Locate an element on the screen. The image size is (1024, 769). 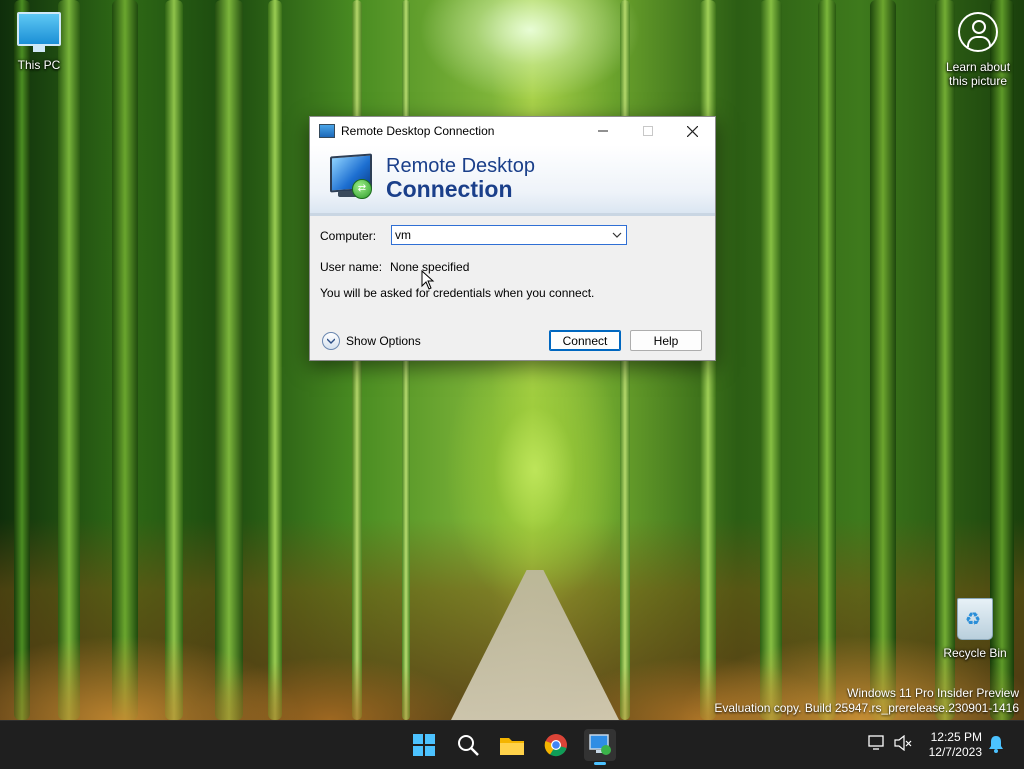
this-pc-label: This PC is located at coordinates (39, 65).